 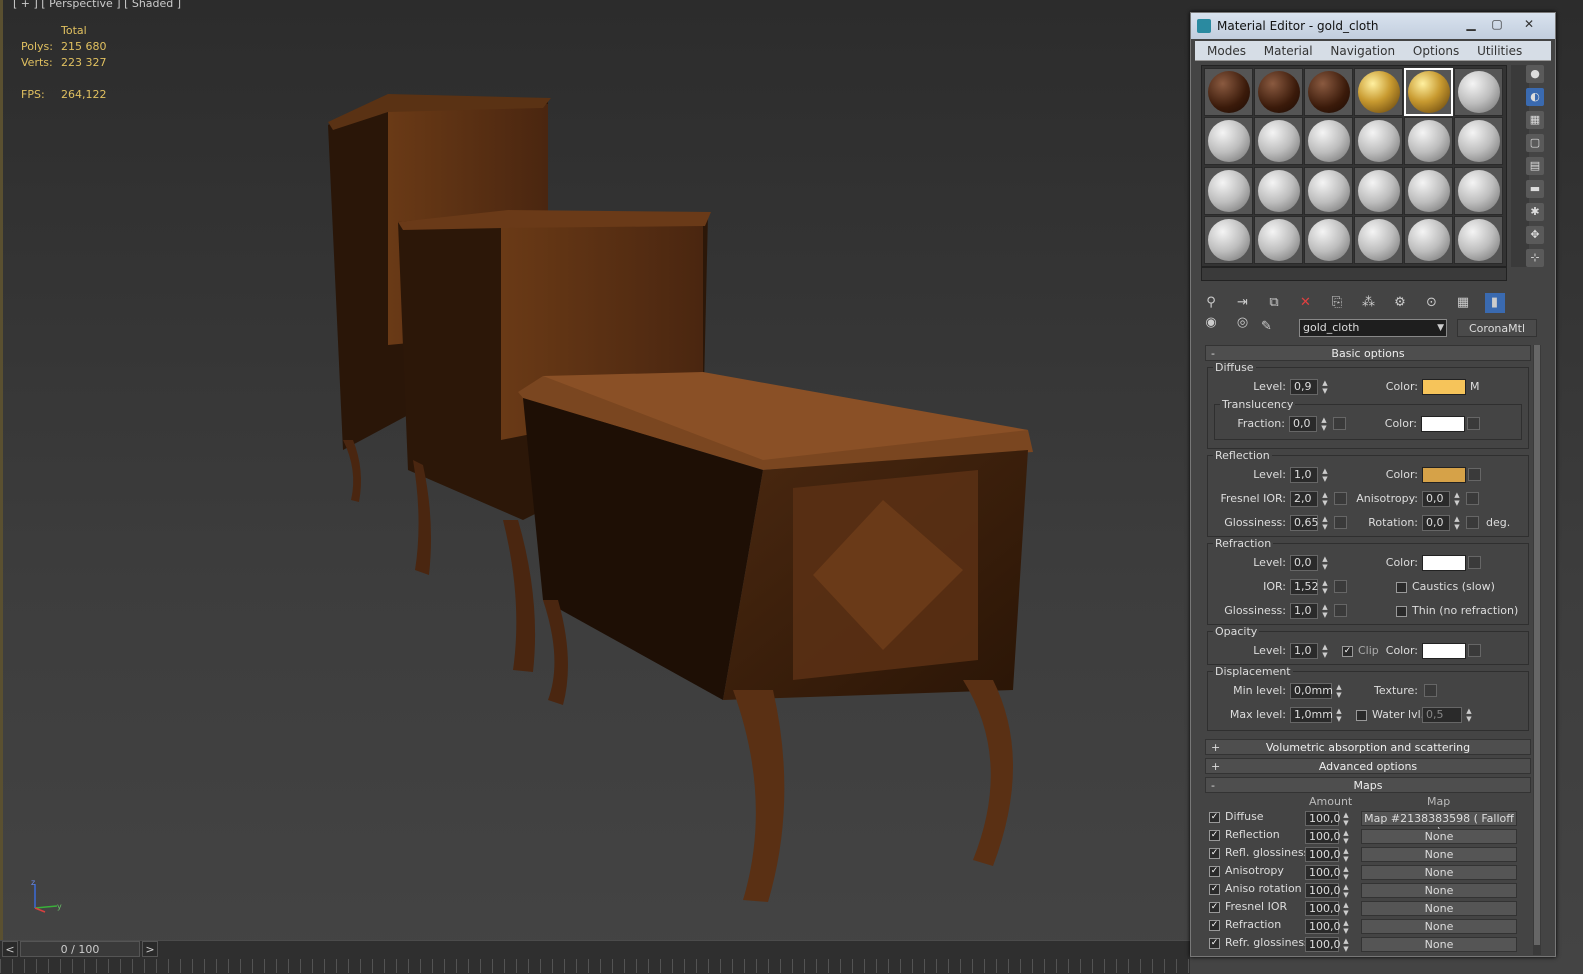 What do you see at coordinates (1243, 323) in the screenshot?
I see `go-forward-sibling-icon: ◎` at bounding box center [1243, 323].